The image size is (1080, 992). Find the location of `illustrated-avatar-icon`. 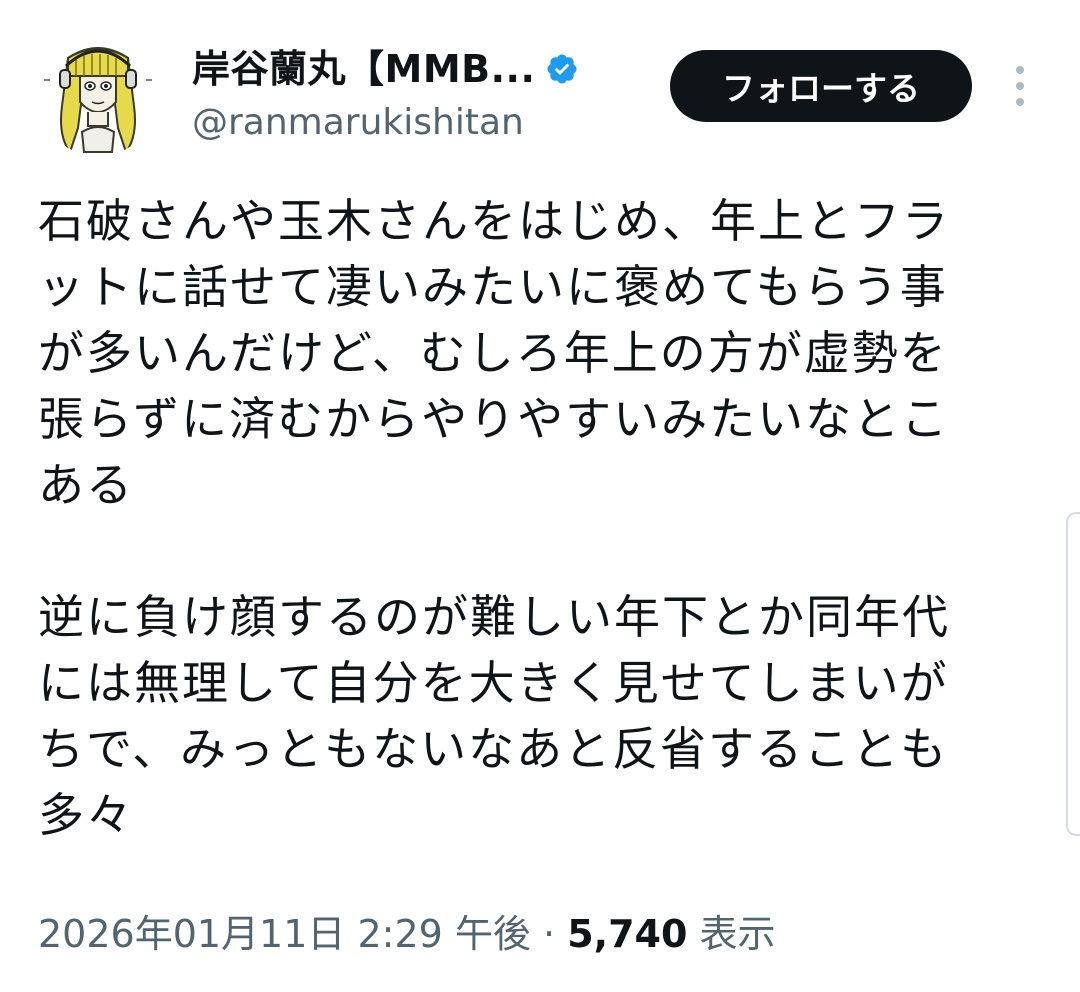

illustrated-avatar-icon is located at coordinates (98, 96).